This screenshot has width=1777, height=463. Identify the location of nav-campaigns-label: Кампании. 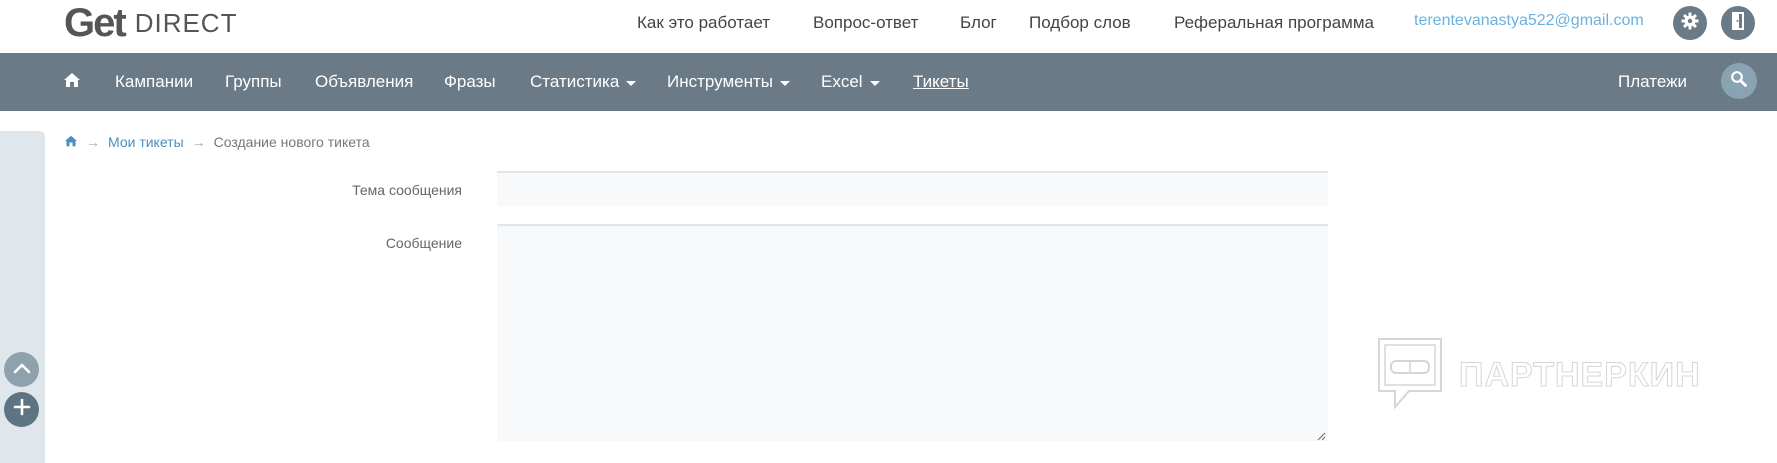
(154, 81).